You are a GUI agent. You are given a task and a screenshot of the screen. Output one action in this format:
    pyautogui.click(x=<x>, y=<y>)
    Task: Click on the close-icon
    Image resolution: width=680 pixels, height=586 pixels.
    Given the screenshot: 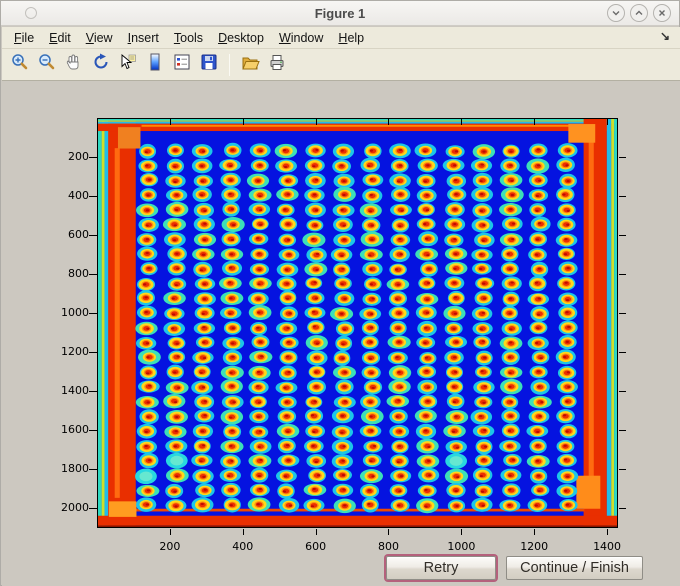 What is the action you would take?
    pyautogui.click(x=662, y=13)
    